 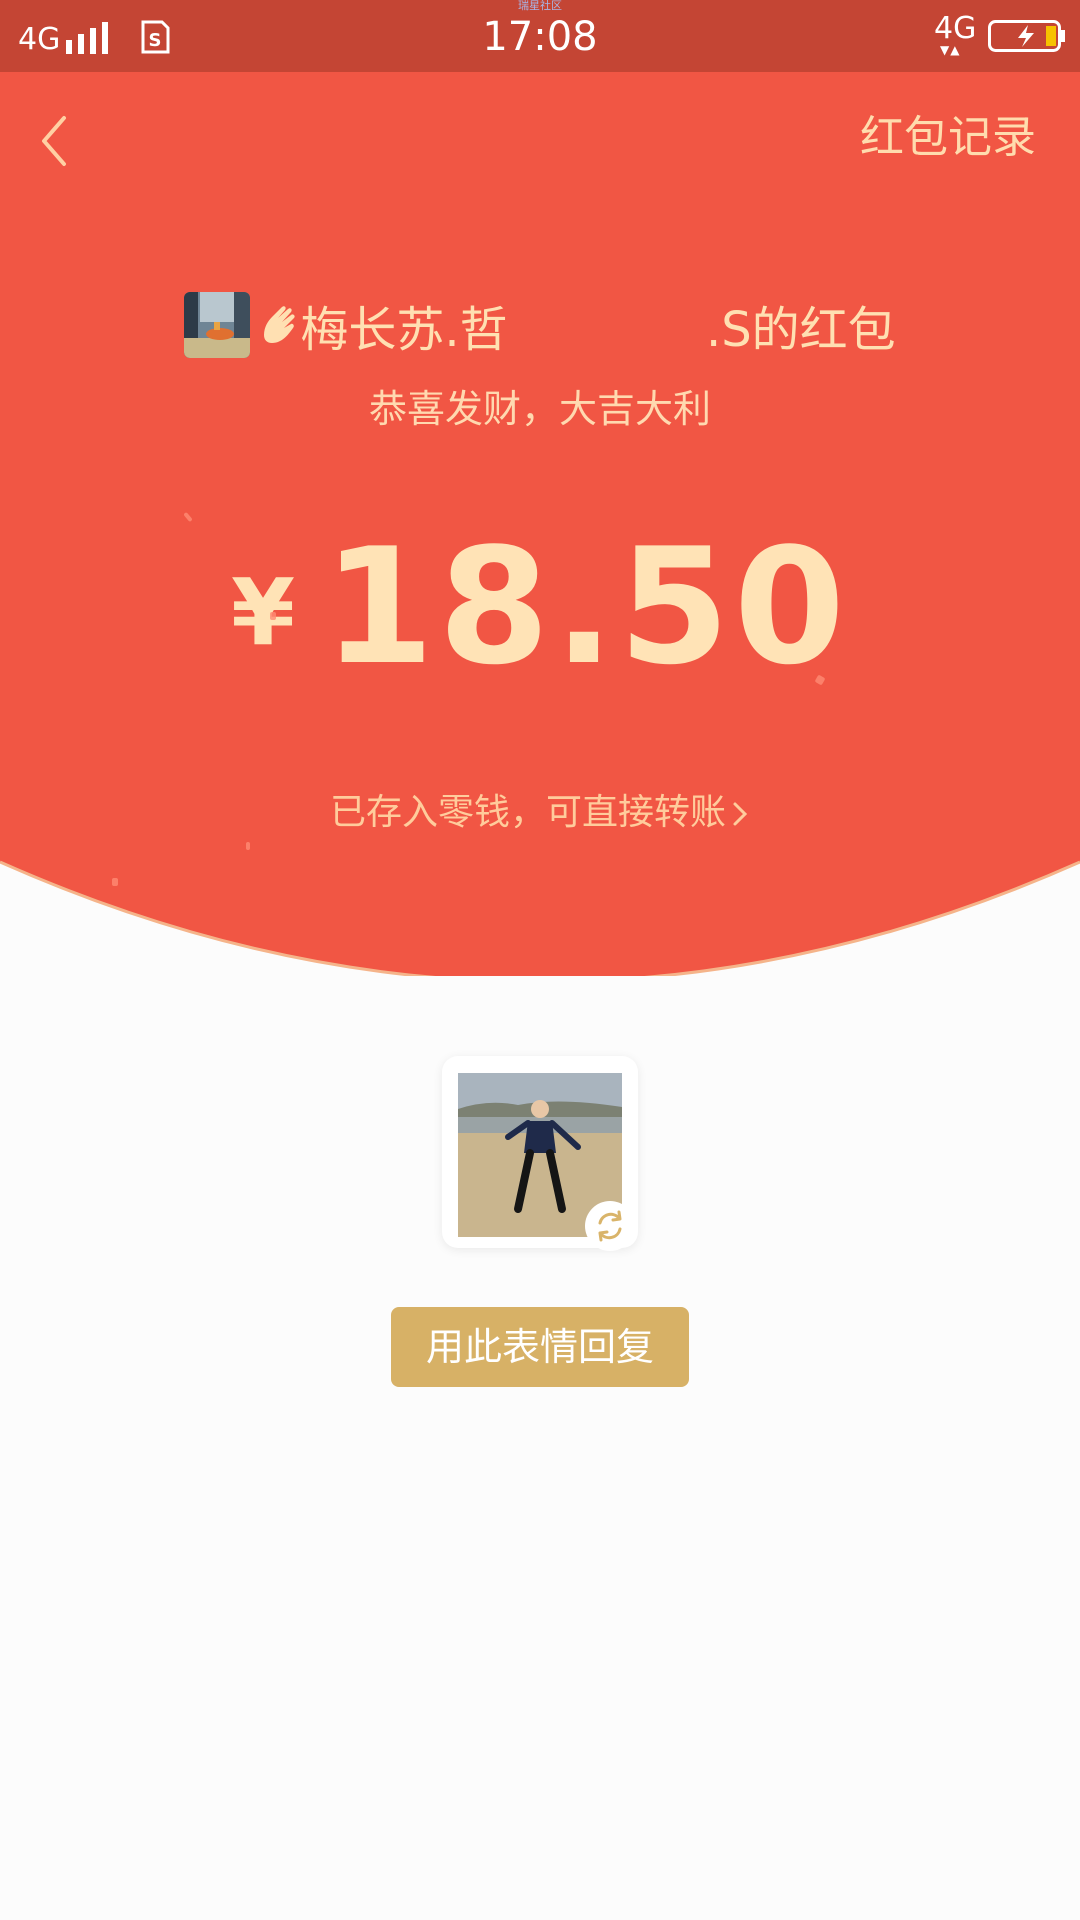 What do you see at coordinates (950, 50) in the screenshot?
I see `data-activity-icon: ▼▲` at bounding box center [950, 50].